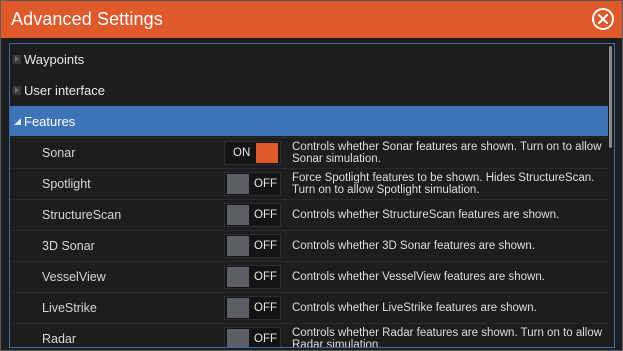  I want to click on feature-name: Sonar, so click(59, 153).